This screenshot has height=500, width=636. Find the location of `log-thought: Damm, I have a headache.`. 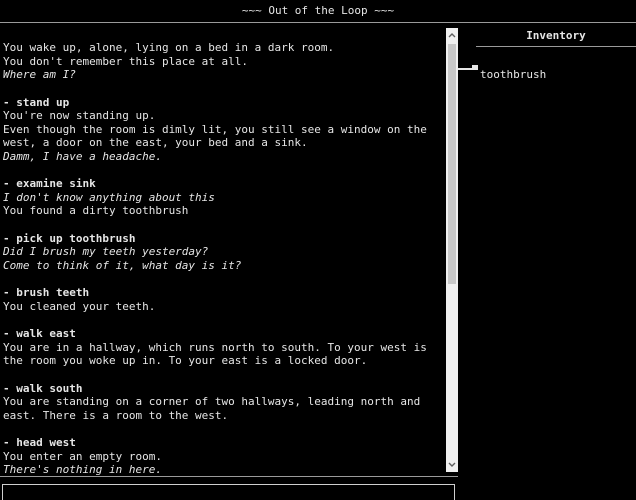

log-thought: Damm, I have a headache. is located at coordinates (82, 156).